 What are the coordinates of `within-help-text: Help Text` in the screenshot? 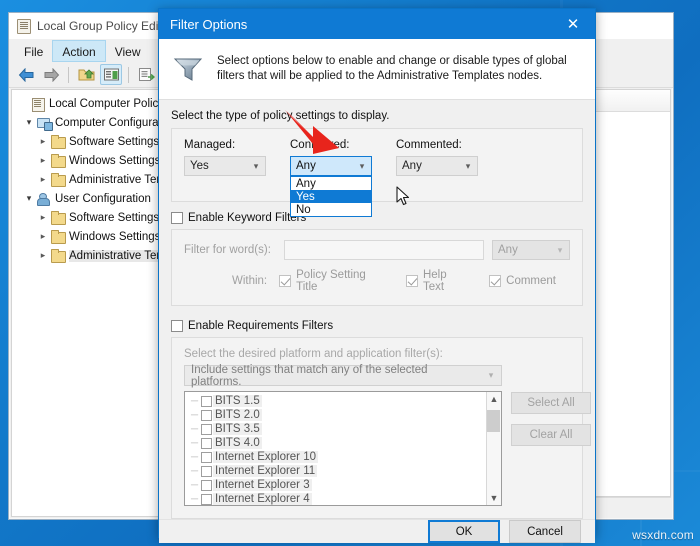 It's located at (436, 281).